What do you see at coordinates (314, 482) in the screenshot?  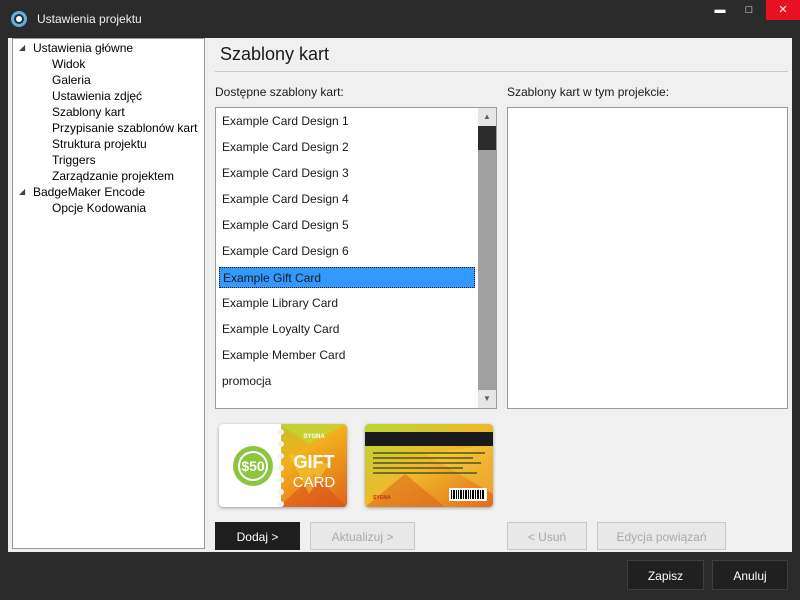 I see `gift-card-word-card: CARD` at bounding box center [314, 482].